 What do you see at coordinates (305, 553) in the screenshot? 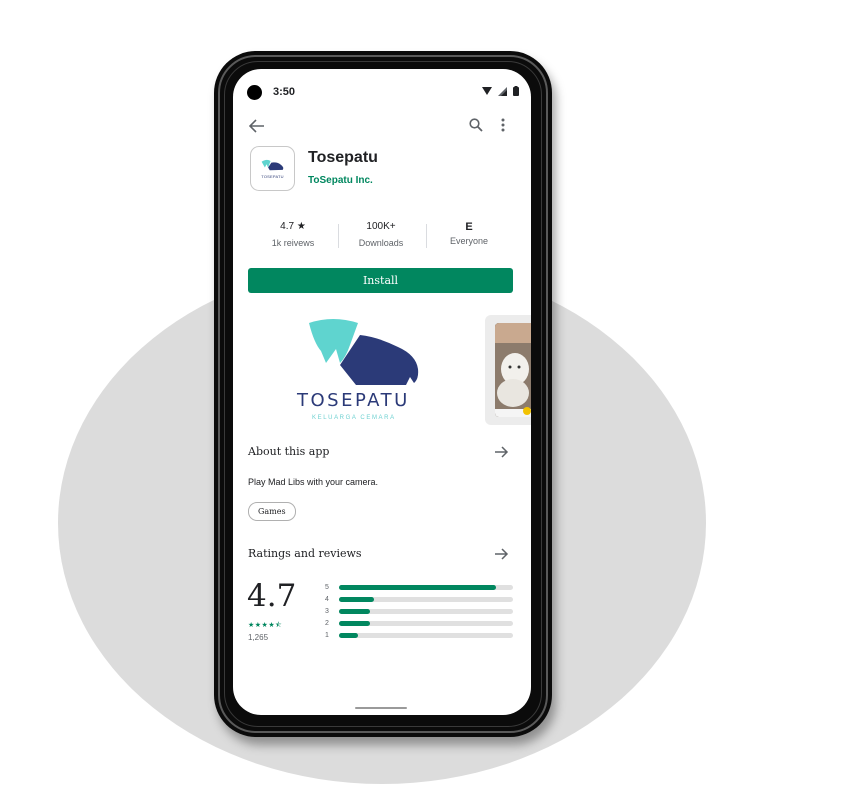
I see `ratings-title: Ratings and reviews` at bounding box center [305, 553].